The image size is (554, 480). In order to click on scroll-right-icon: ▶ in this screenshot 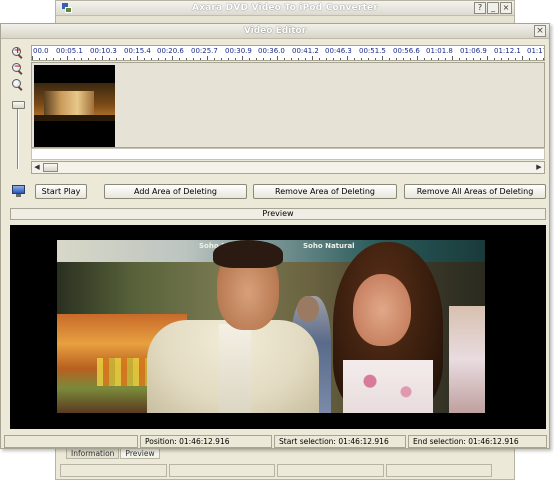, I will do `click(539, 167)`.